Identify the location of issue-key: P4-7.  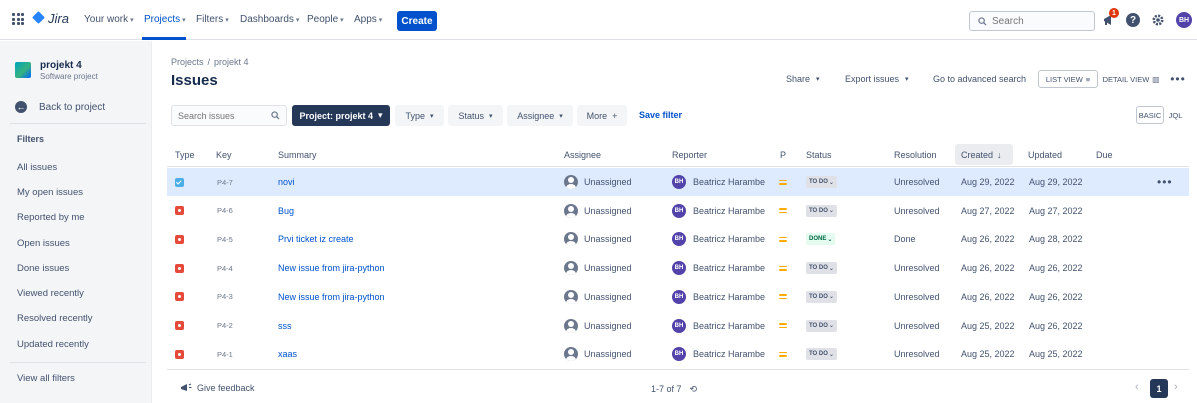
(225, 182).